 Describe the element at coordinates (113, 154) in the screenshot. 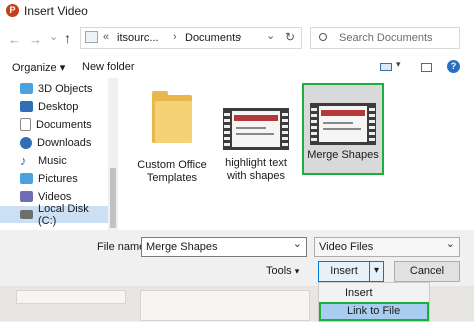

I see `sidebar-scrollbar` at that location.